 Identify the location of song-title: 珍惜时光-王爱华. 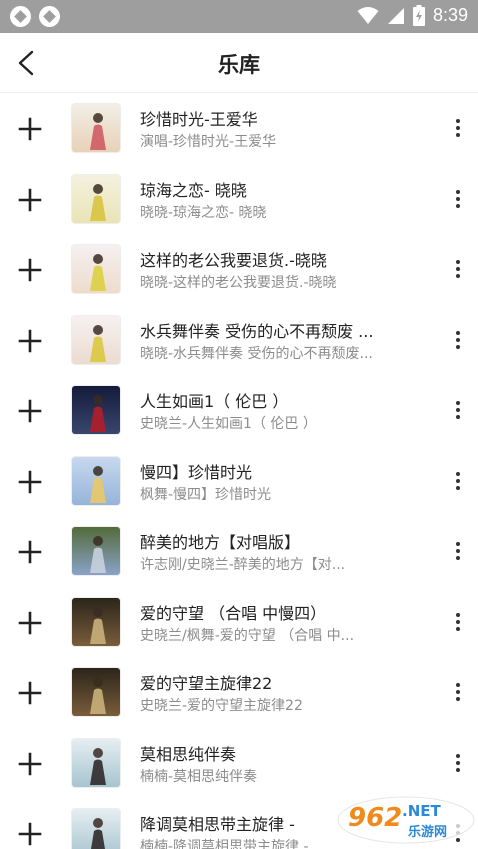
(199, 119).